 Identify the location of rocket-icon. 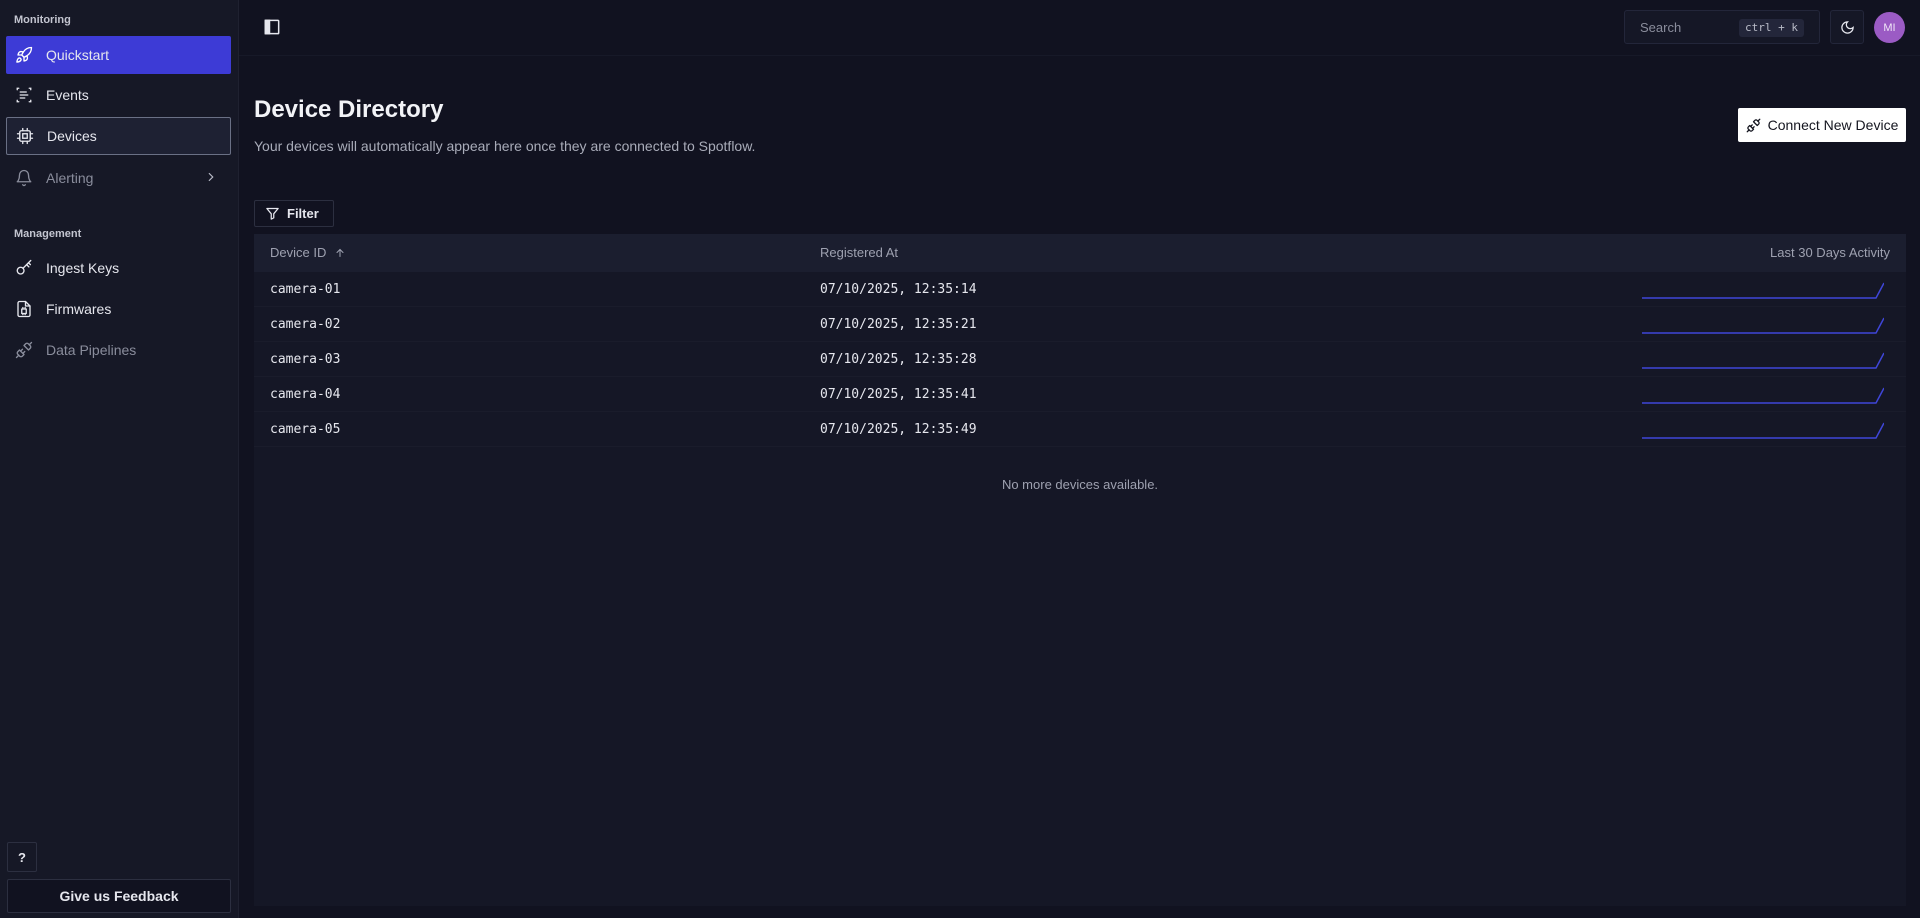
(24, 55).